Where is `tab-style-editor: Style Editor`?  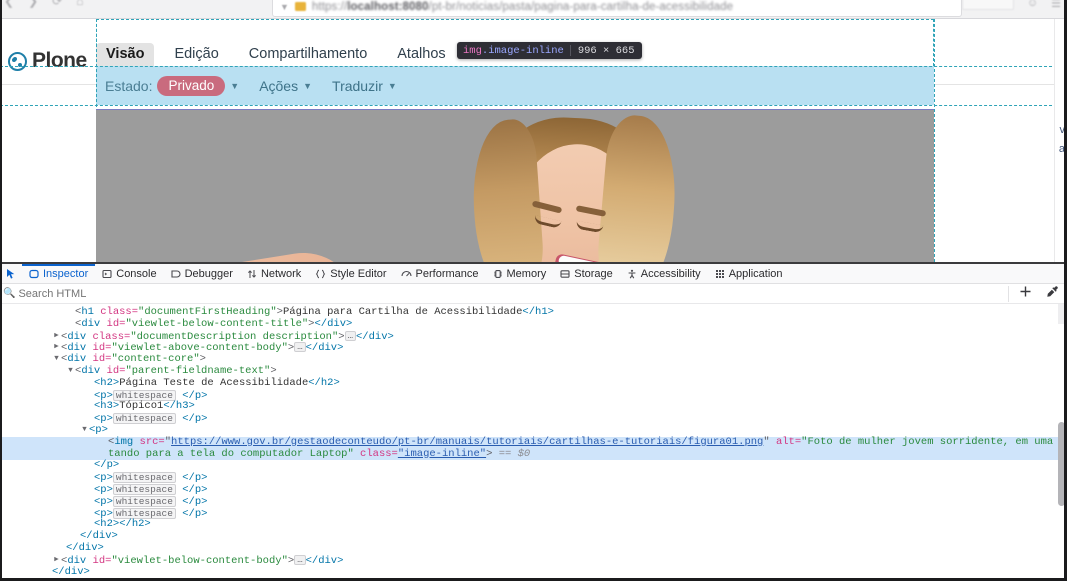 tab-style-editor: Style Editor is located at coordinates (350, 273).